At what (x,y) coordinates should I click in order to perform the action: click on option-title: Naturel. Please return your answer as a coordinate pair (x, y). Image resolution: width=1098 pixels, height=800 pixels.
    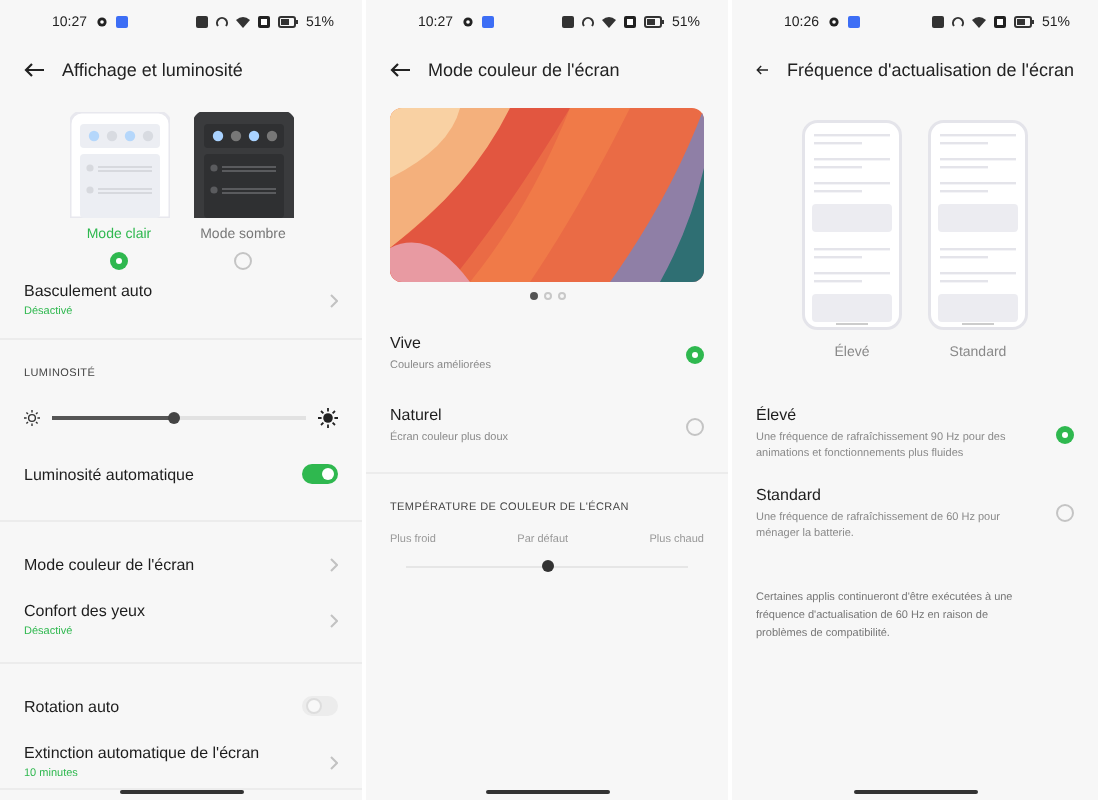
    Looking at the image, I should click on (417, 415).